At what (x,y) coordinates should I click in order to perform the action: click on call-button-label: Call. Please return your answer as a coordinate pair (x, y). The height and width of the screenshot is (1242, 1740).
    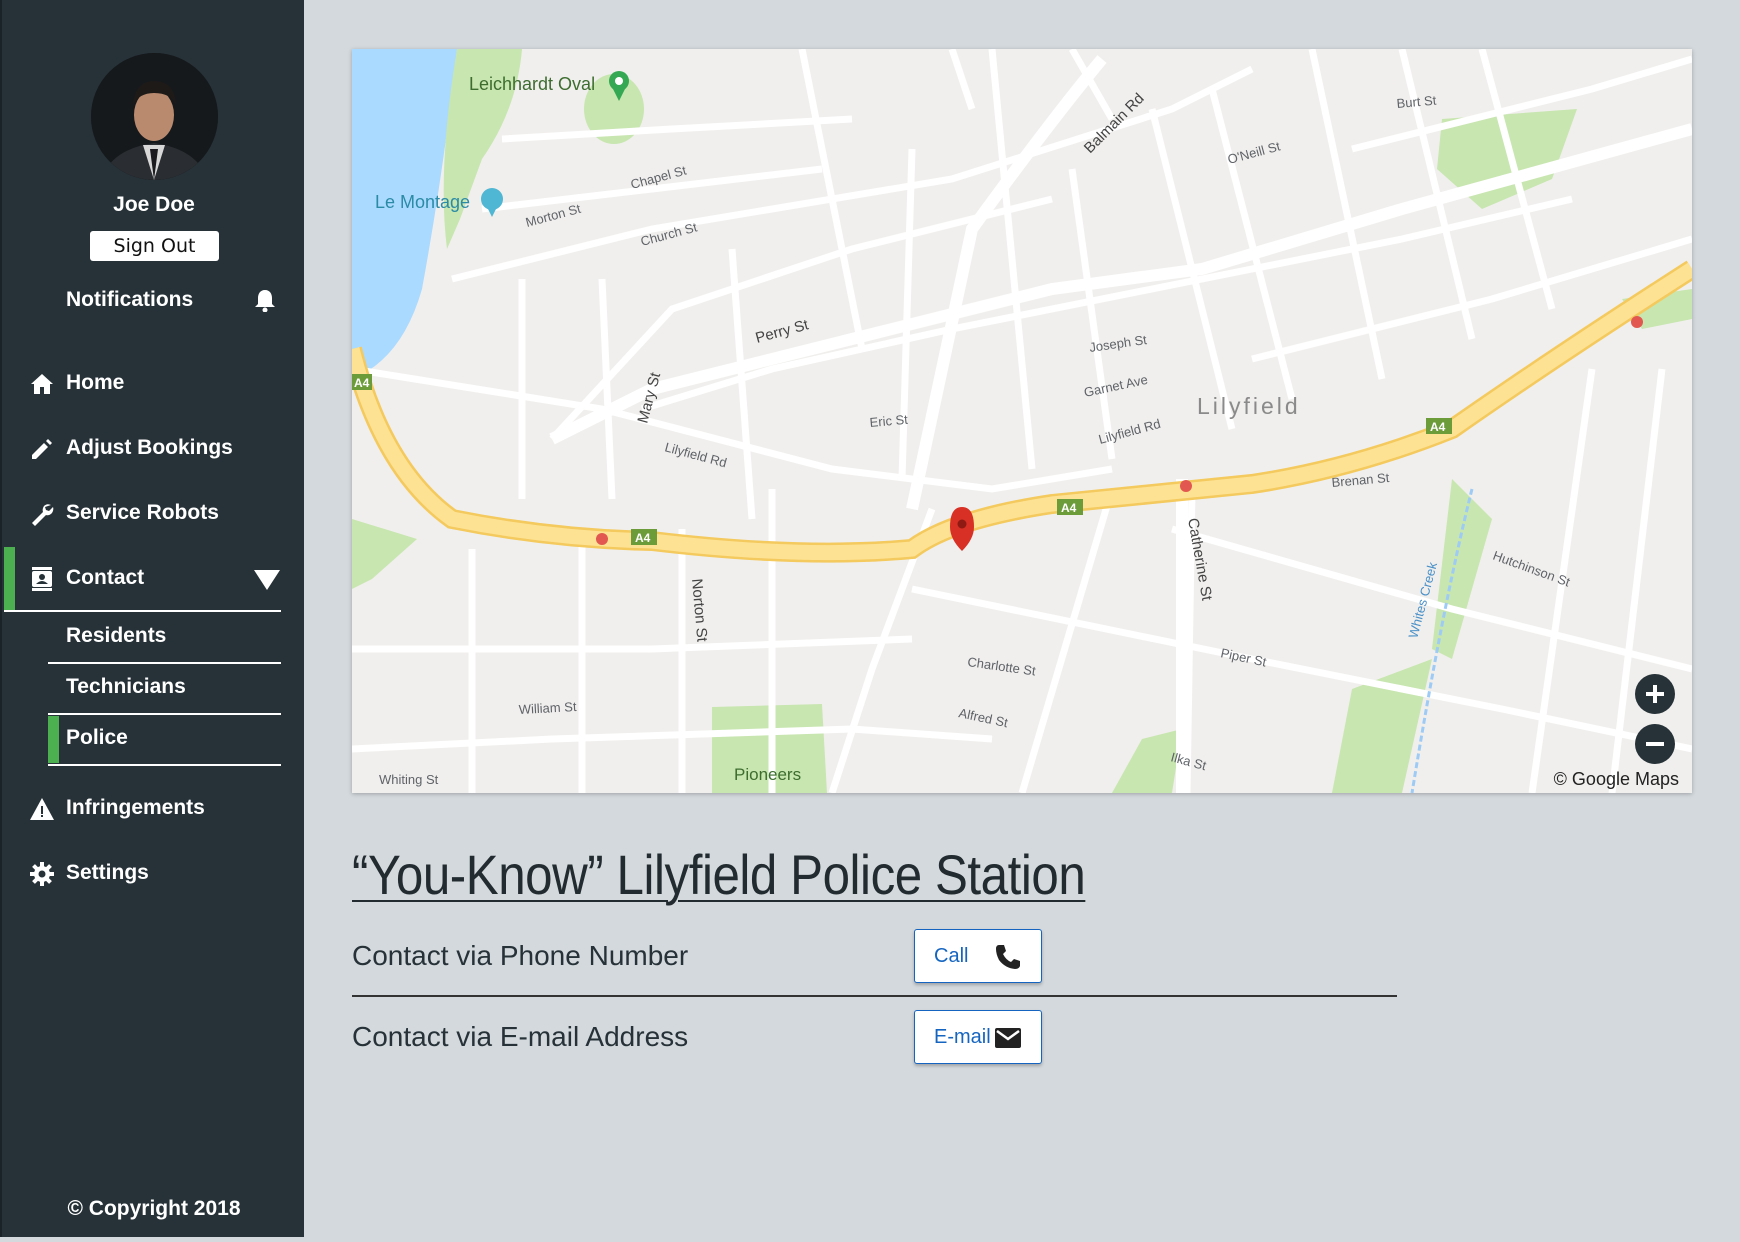
    Looking at the image, I should click on (951, 956).